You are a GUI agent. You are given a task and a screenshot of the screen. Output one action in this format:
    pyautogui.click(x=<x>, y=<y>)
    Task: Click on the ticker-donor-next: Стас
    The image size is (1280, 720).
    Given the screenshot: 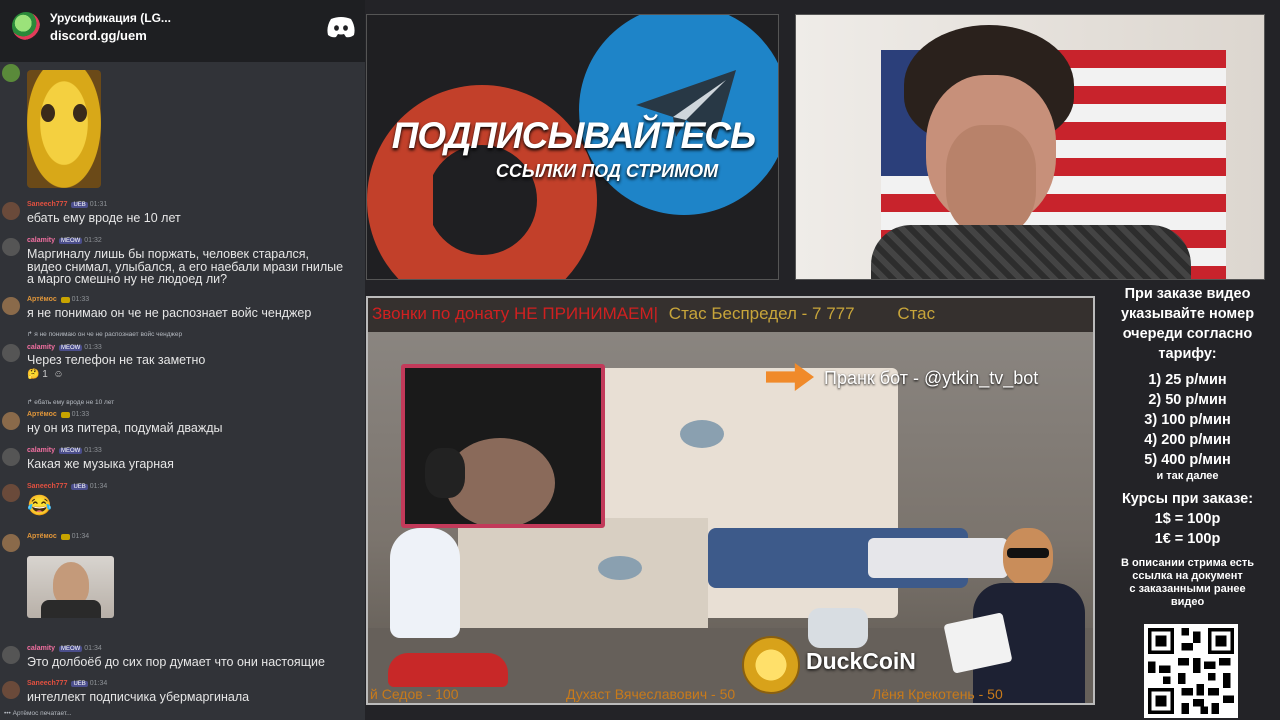 What is the action you would take?
    pyautogui.click(x=916, y=313)
    